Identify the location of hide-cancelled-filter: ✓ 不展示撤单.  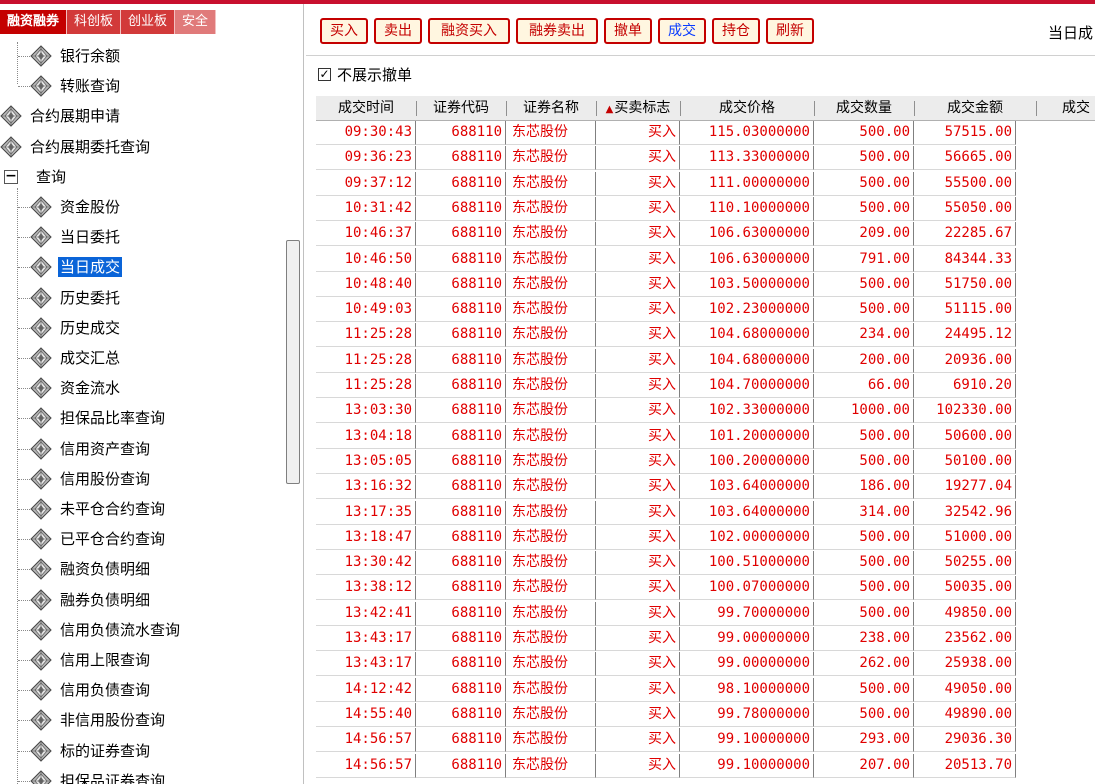
(365, 74).